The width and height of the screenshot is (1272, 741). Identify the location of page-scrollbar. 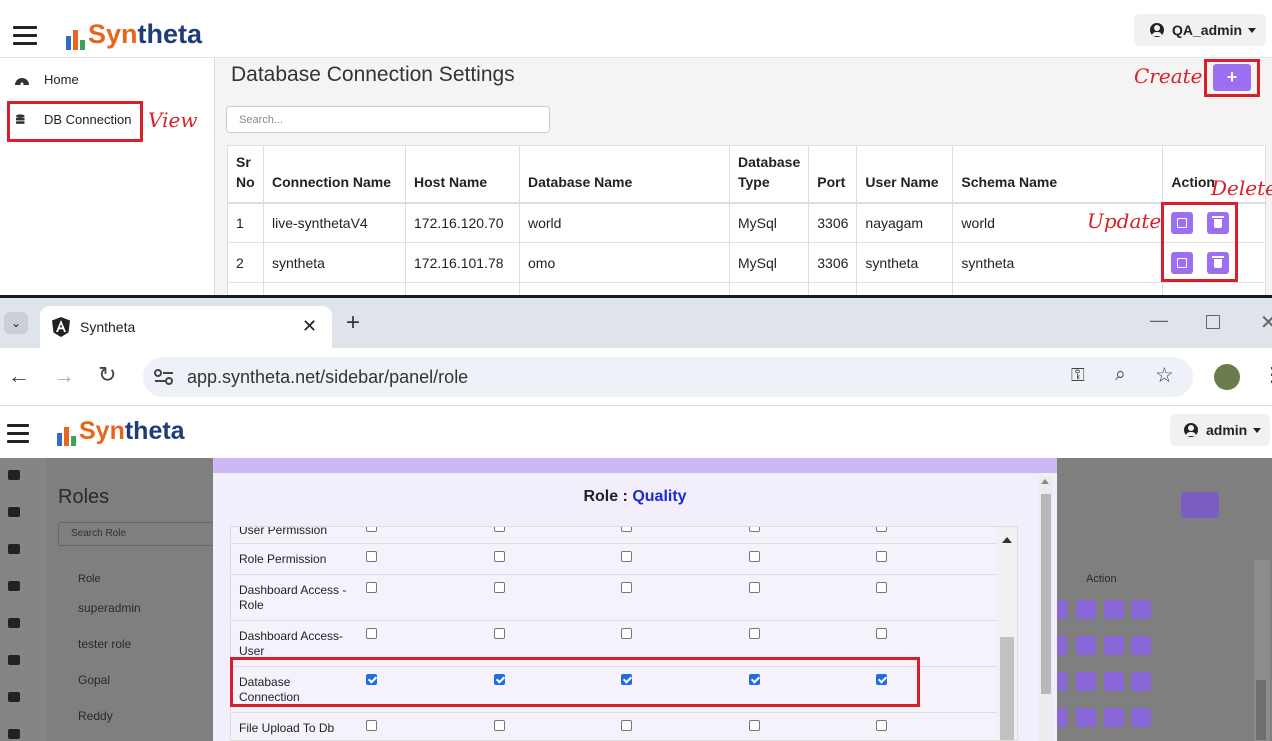
(1262, 650).